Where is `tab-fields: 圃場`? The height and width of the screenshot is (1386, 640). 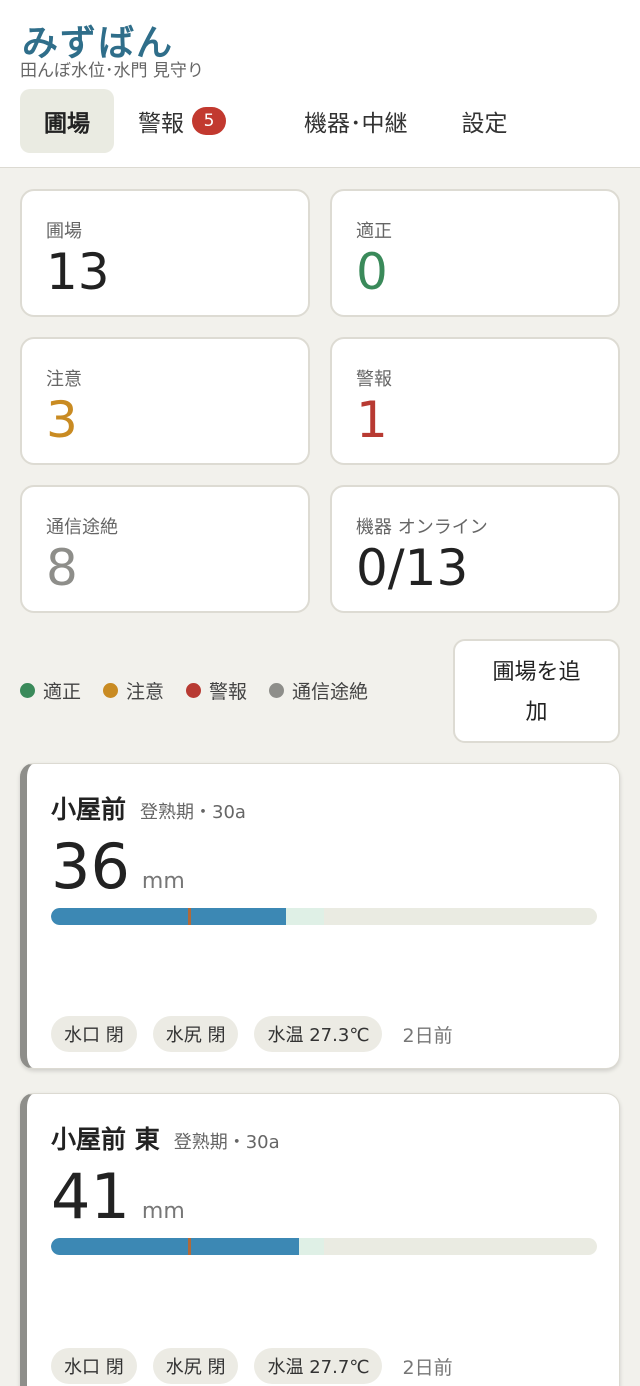 tab-fields: 圃場 is located at coordinates (67, 121).